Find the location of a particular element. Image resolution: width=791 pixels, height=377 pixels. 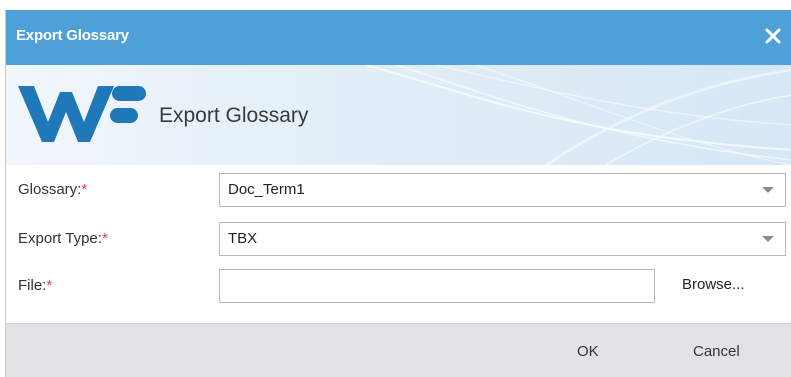

ok-button: OK is located at coordinates (588, 351).